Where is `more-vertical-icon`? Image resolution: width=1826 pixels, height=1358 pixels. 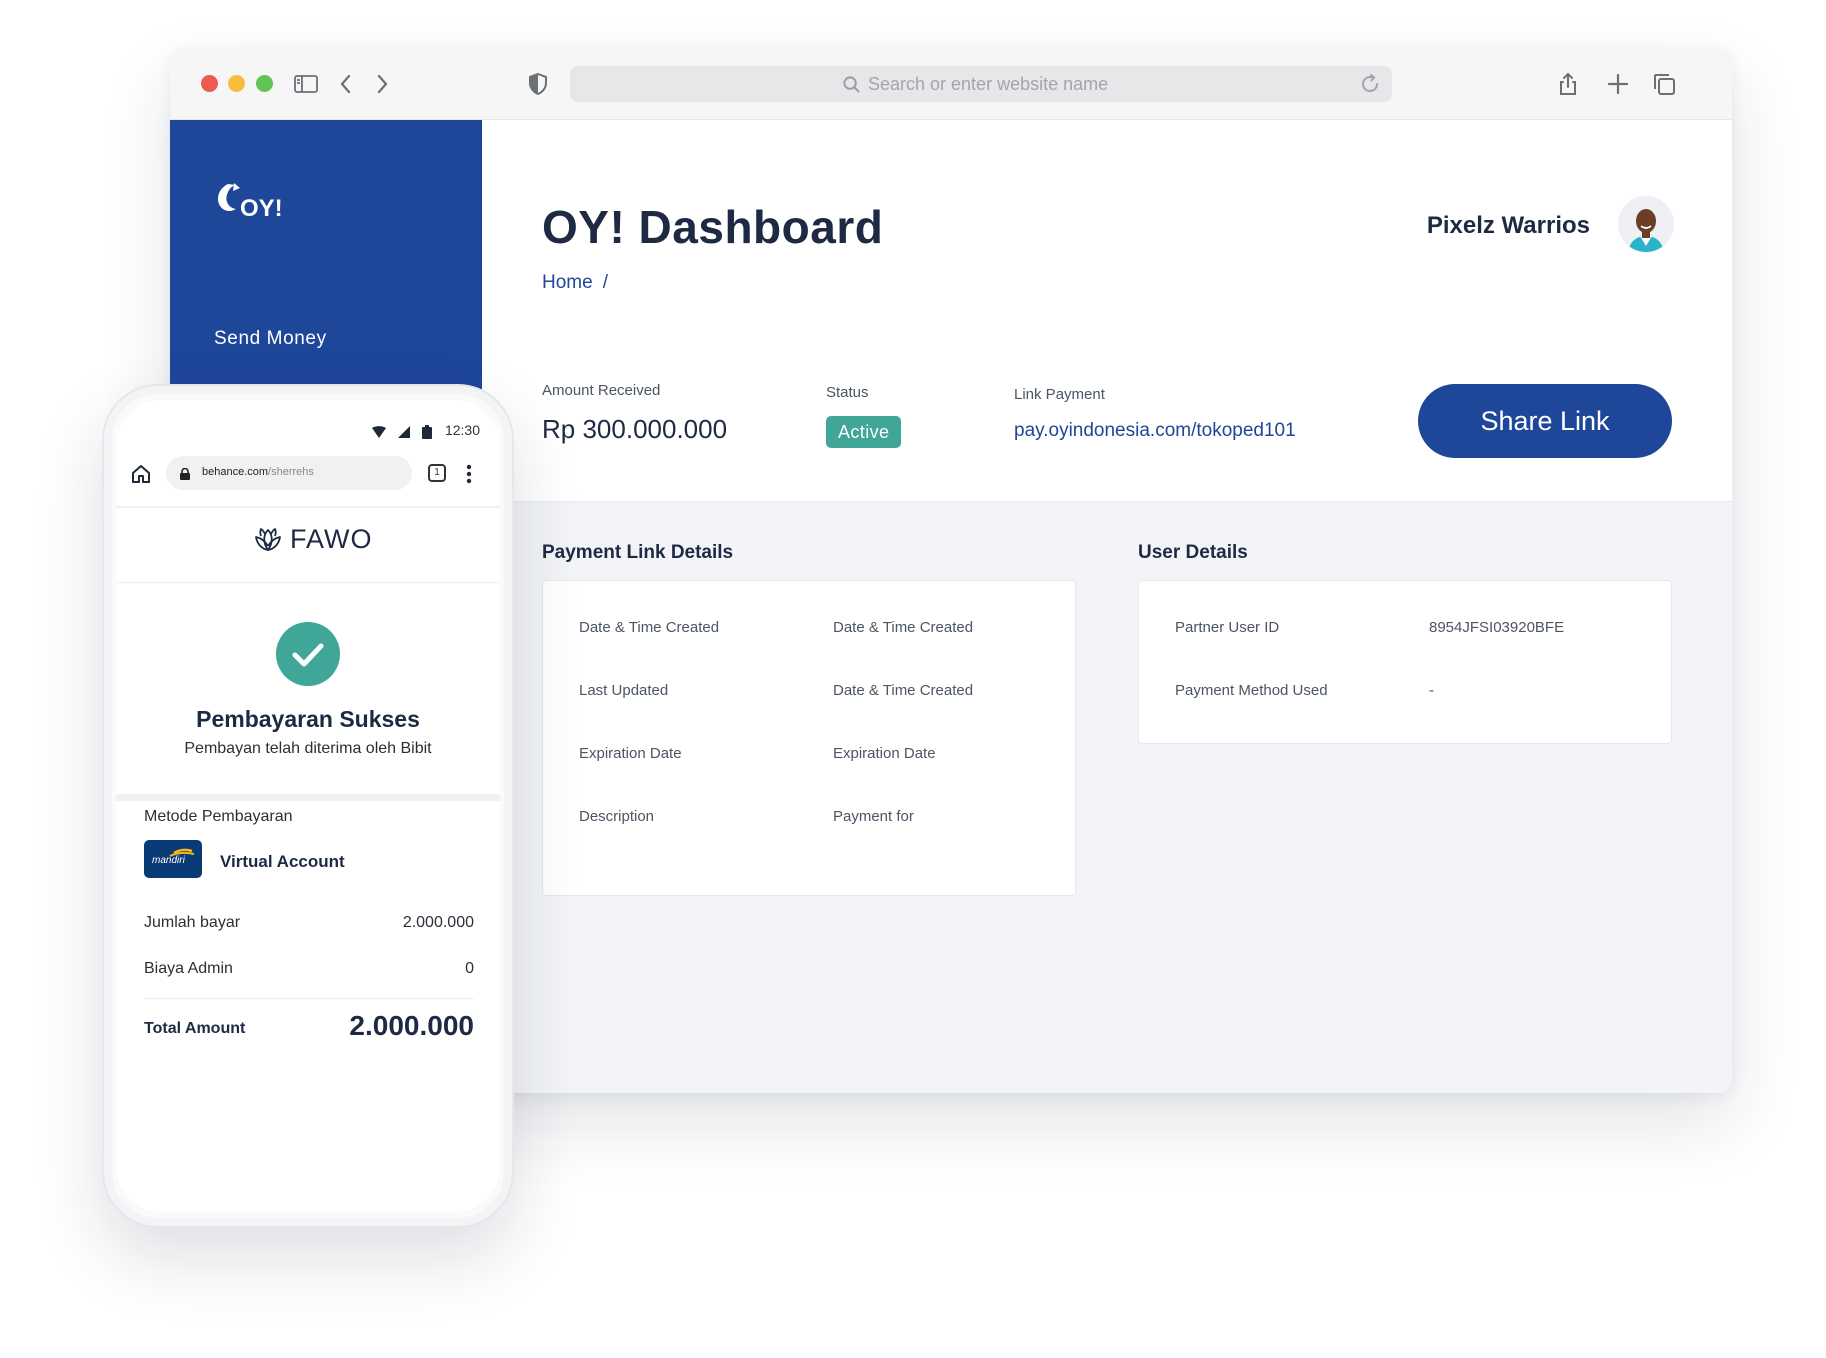 more-vertical-icon is located at coordinates (469, 474).